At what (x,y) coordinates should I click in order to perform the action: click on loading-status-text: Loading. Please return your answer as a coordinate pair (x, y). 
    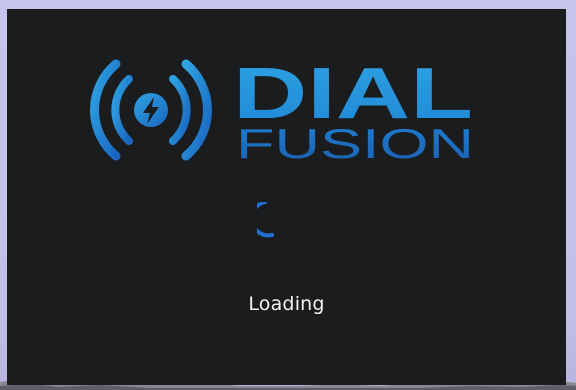
    Looking at the image, I should click on (286, 304).